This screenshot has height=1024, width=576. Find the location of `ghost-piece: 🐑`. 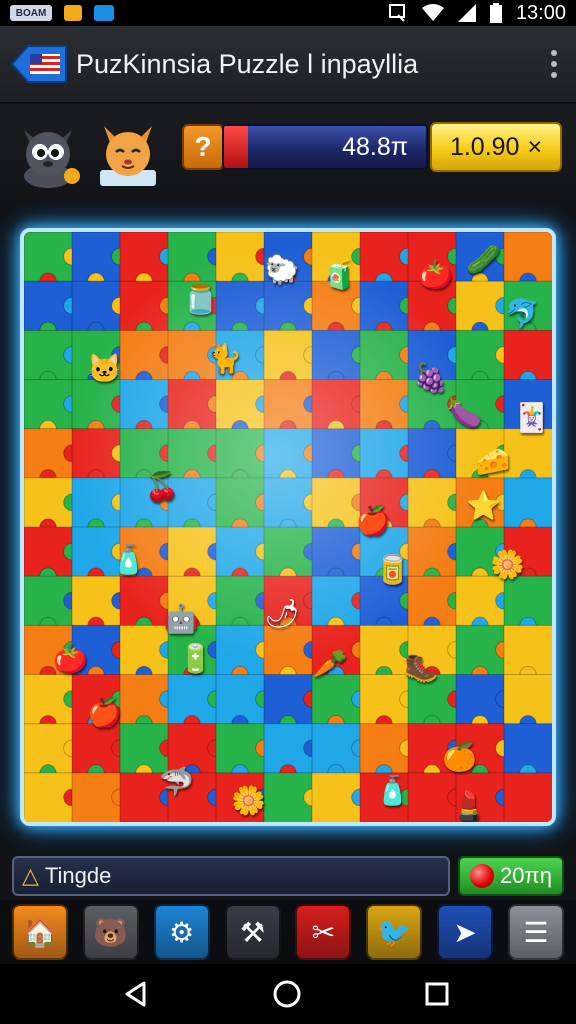

ghost-piece: 🐑 is located at coordinates (282, 270).